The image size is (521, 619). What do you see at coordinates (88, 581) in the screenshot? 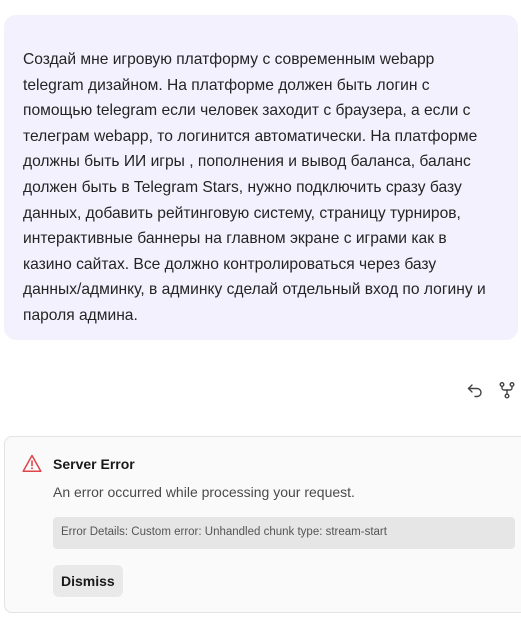
I see `dismiss-button: Dismiss` at bounding box center [88, 581].